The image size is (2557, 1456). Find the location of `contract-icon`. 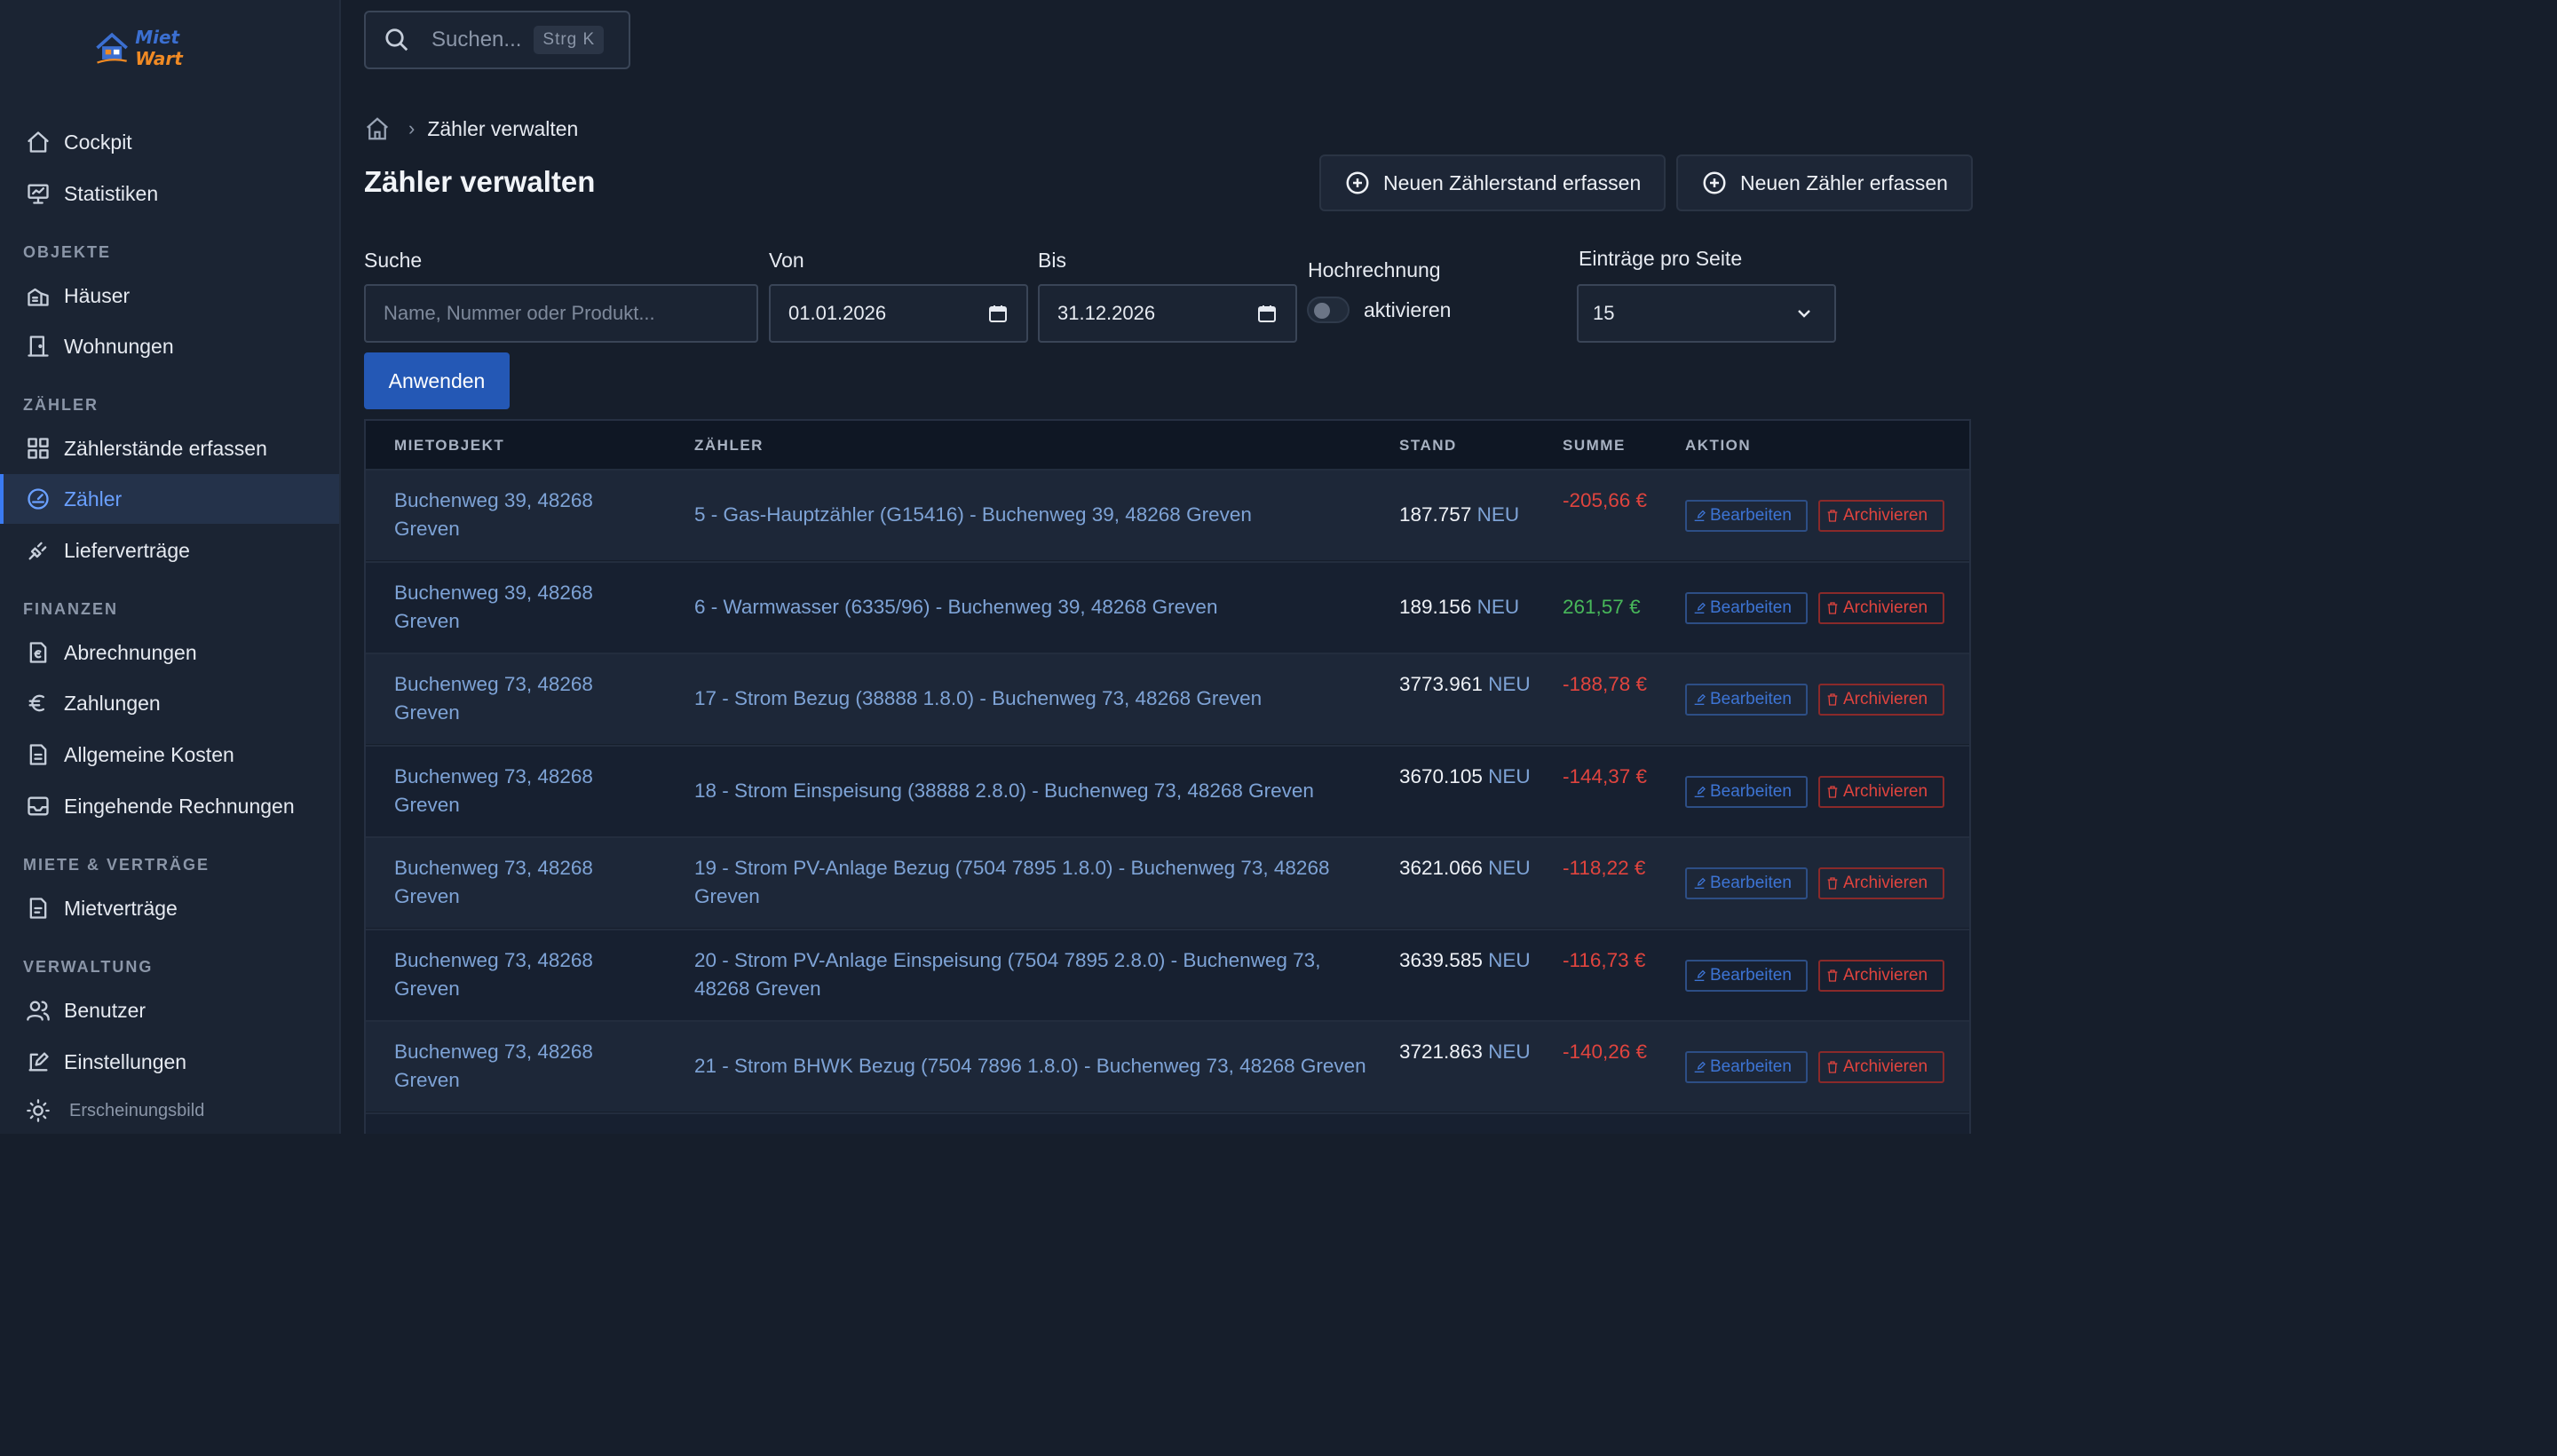

contract-icon is located at coordinates (38, 908).